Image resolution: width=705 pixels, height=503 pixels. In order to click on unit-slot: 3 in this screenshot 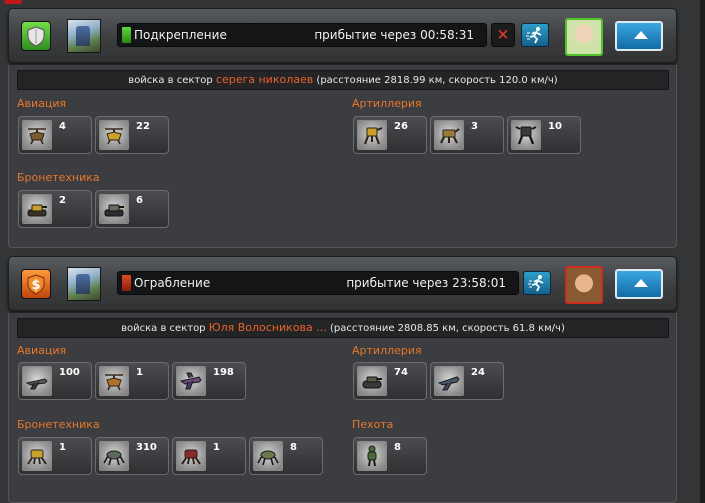, I will do `click(467, 135)`.